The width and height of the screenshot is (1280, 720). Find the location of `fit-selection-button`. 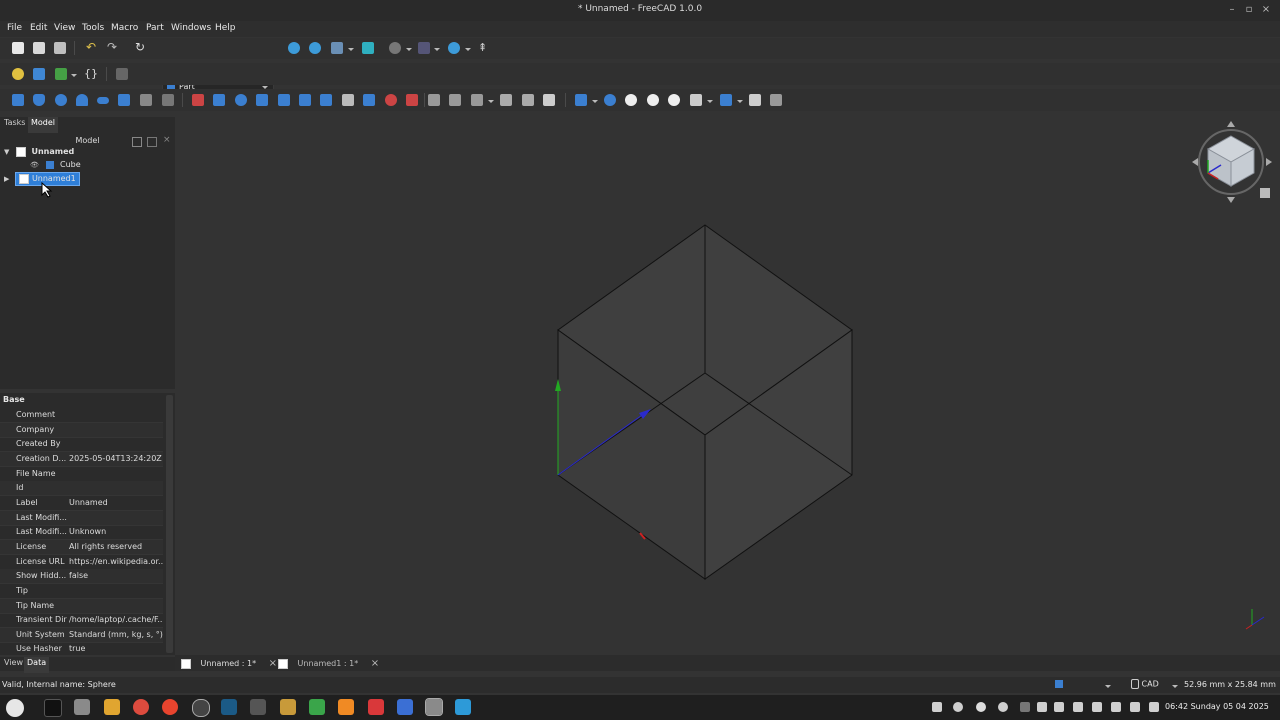

fit-selection-button is located at coordinates (315, 48).